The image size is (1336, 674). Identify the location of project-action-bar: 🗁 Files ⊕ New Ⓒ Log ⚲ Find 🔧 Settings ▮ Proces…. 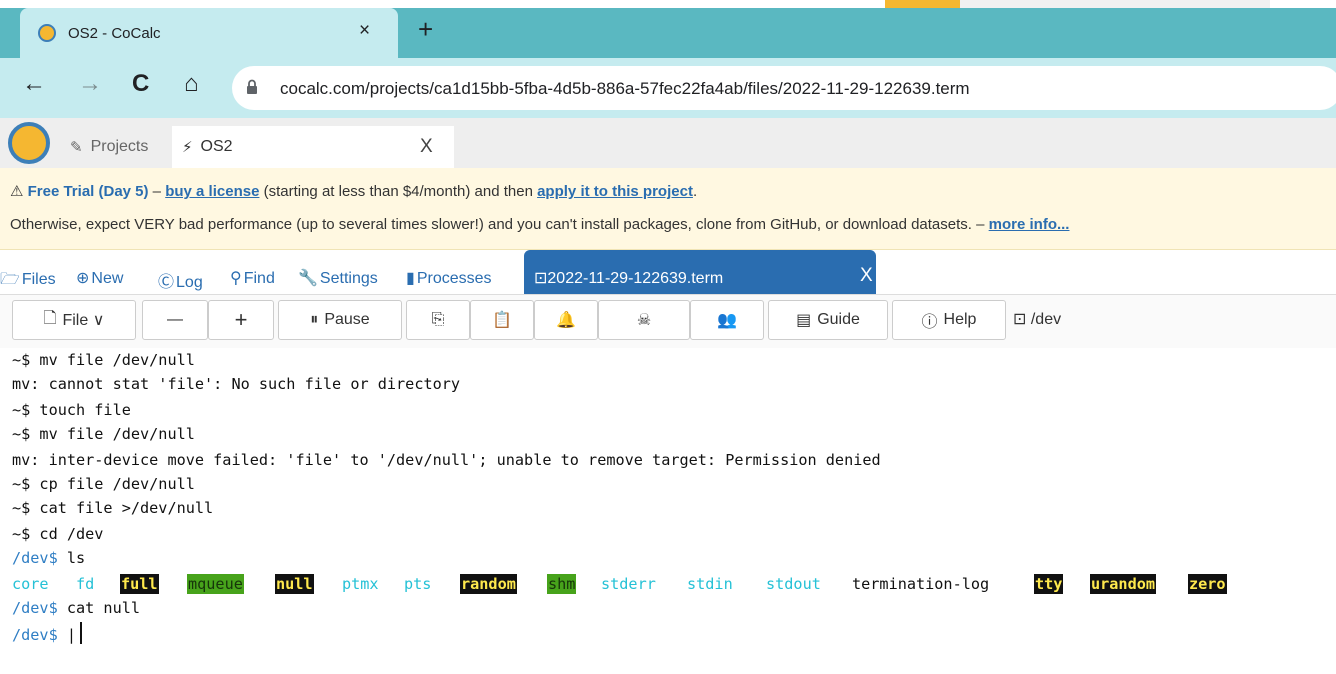
(668, 272).